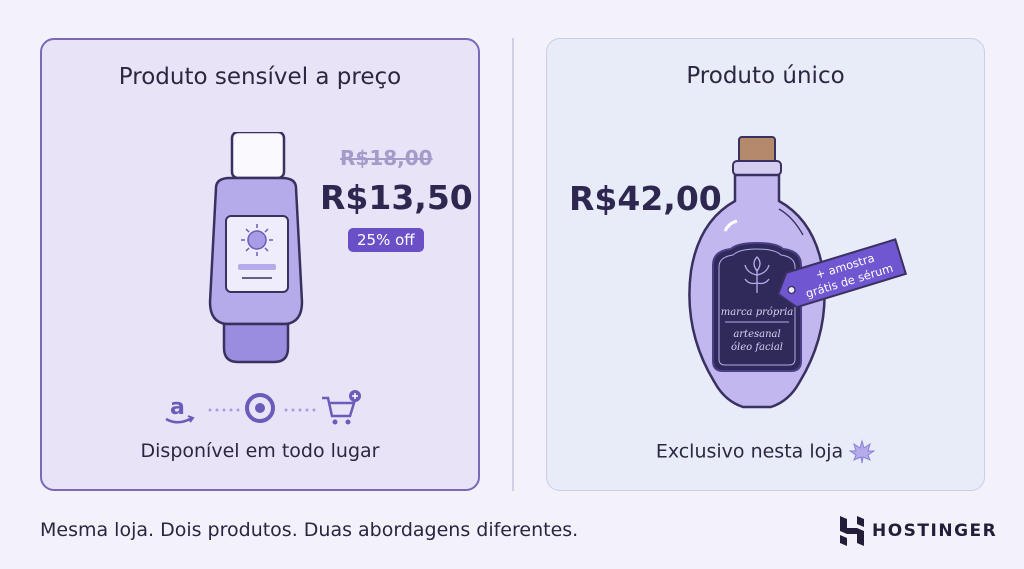  I want to click on leaf-icon, so click(862, 451).